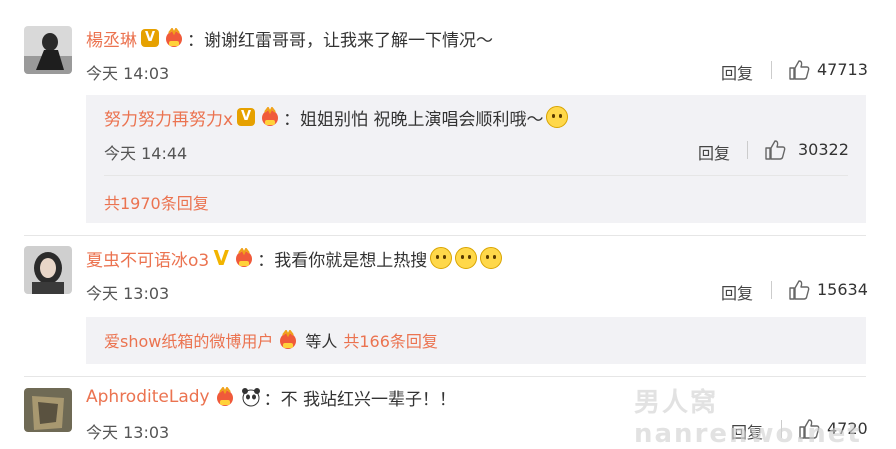 This screenshot has width=896, height=449. Describe the element at coordinates (168, 117) in the screenshot. I see `reply-username: 努力努力再努力x` at that location.